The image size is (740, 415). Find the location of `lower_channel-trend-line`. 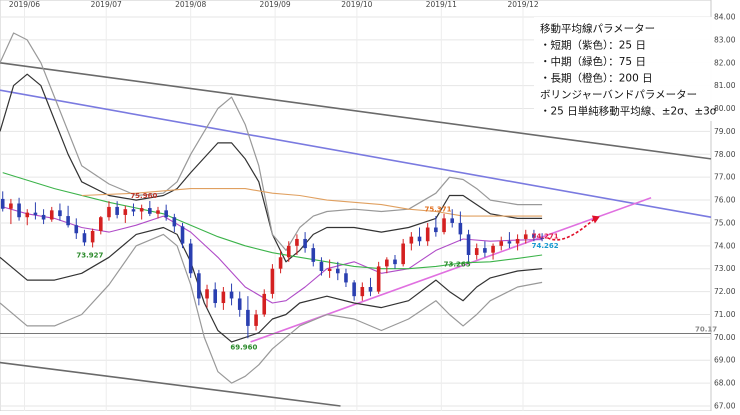

lower_channel-trend-line is located at coordinates (170, 384).